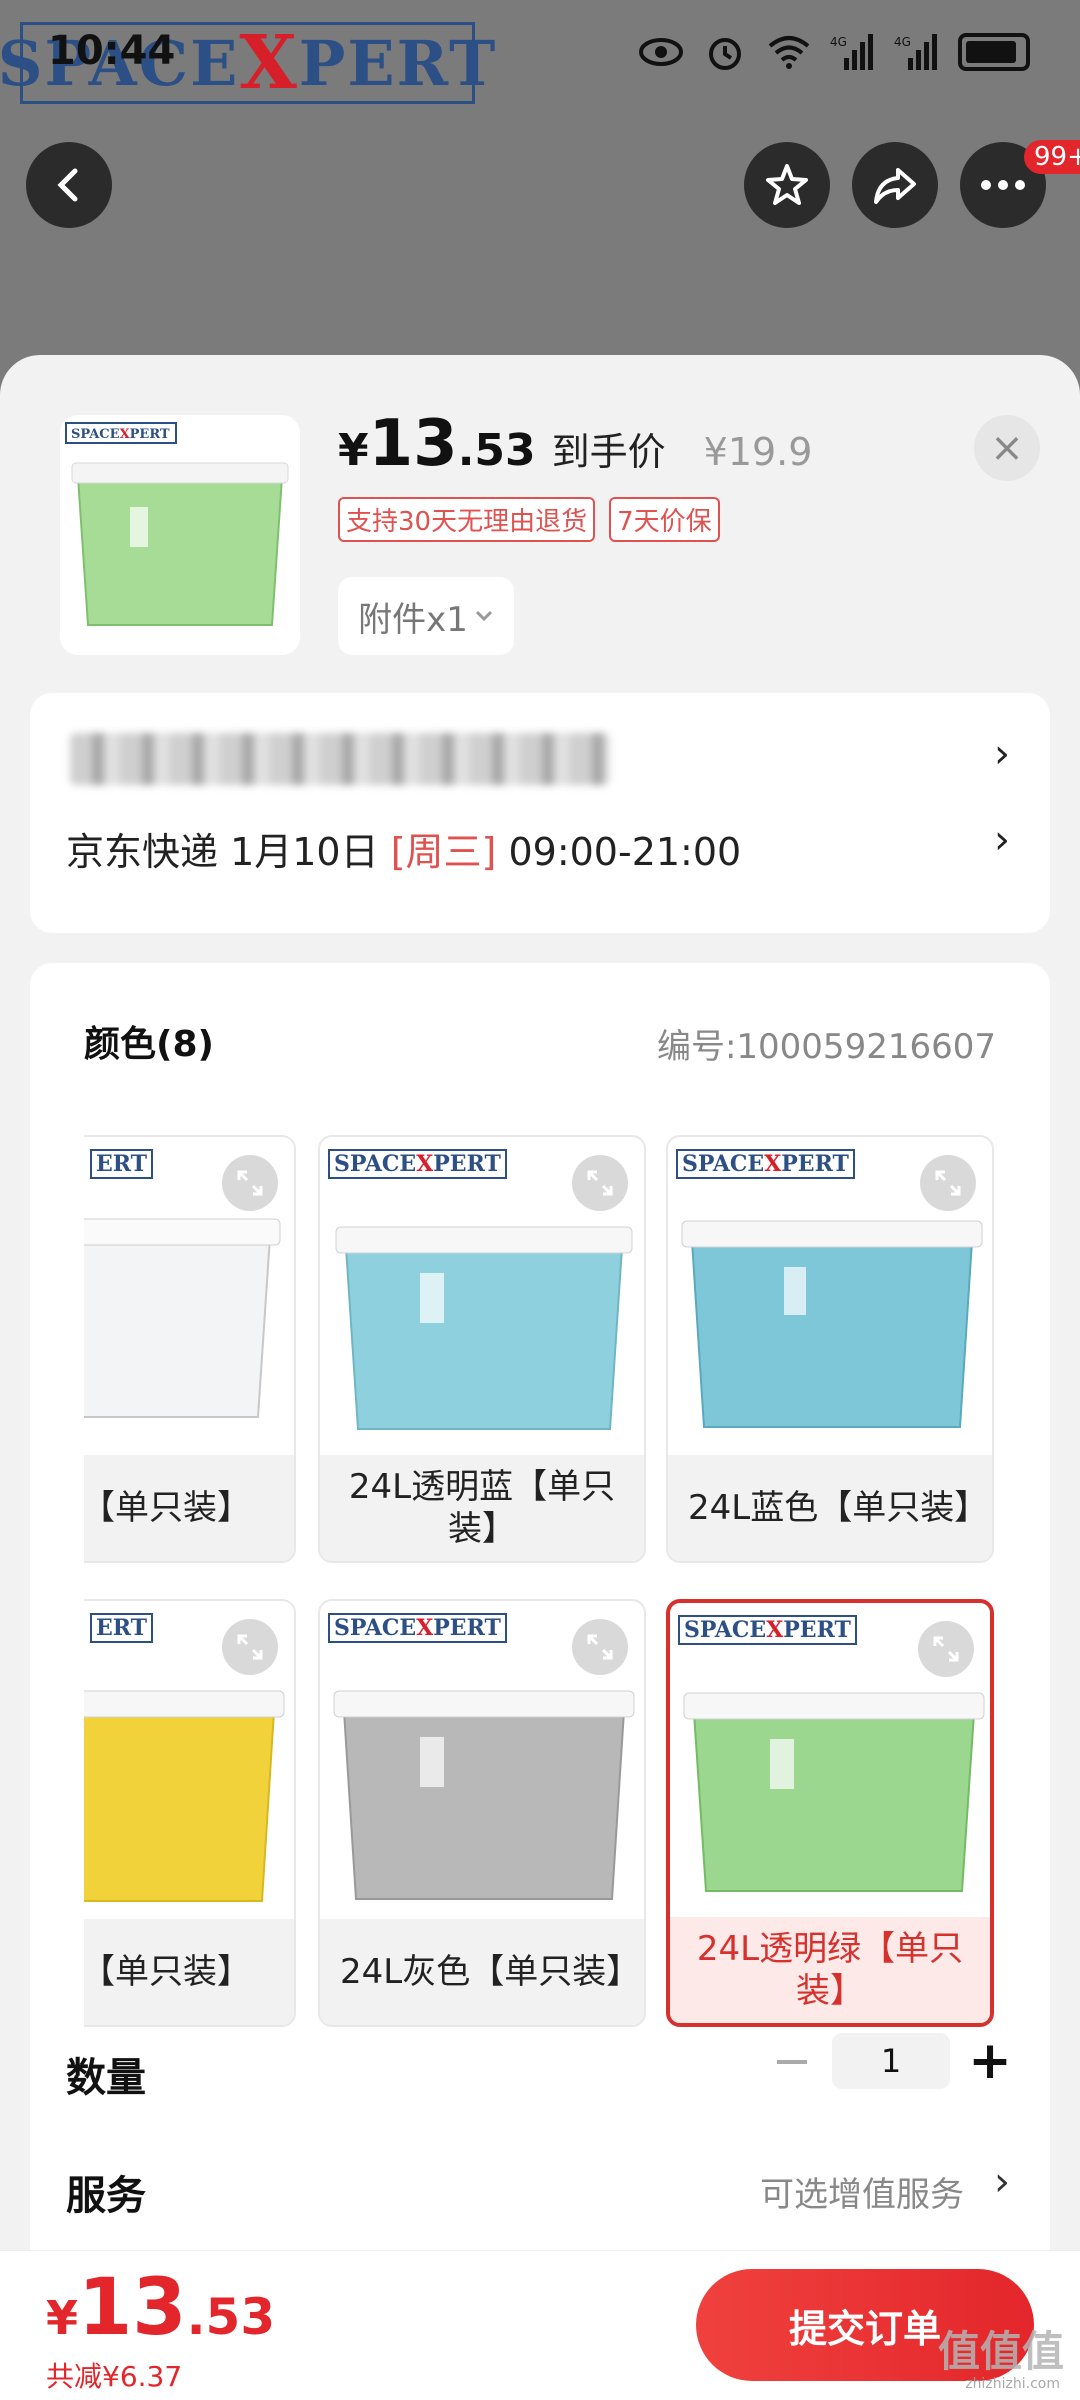 The height and width of the screenshot is (2400, 1080). I want to click on service-option: 可选增值服务, so click(862, 2191).